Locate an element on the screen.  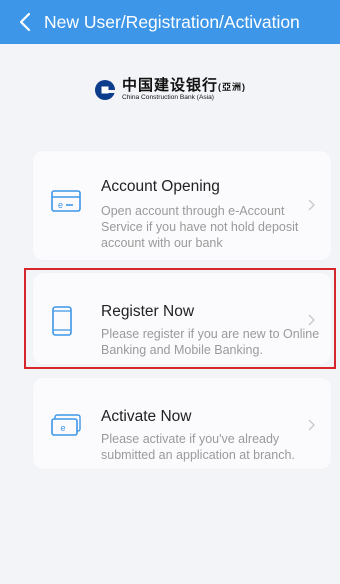
activate-card-icon: e is located at coordinates (66, 425).